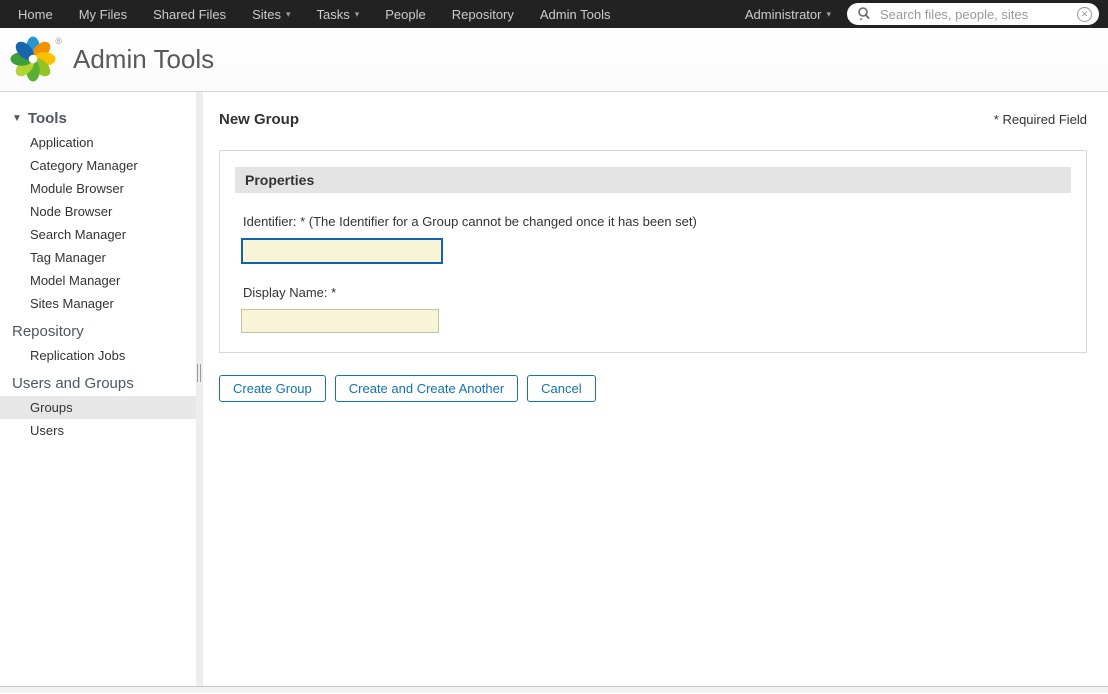 Image resolution: width=1108 pixels, height=694 pixels. I want to click on alfresco-logo: ®, so click(36, 59).